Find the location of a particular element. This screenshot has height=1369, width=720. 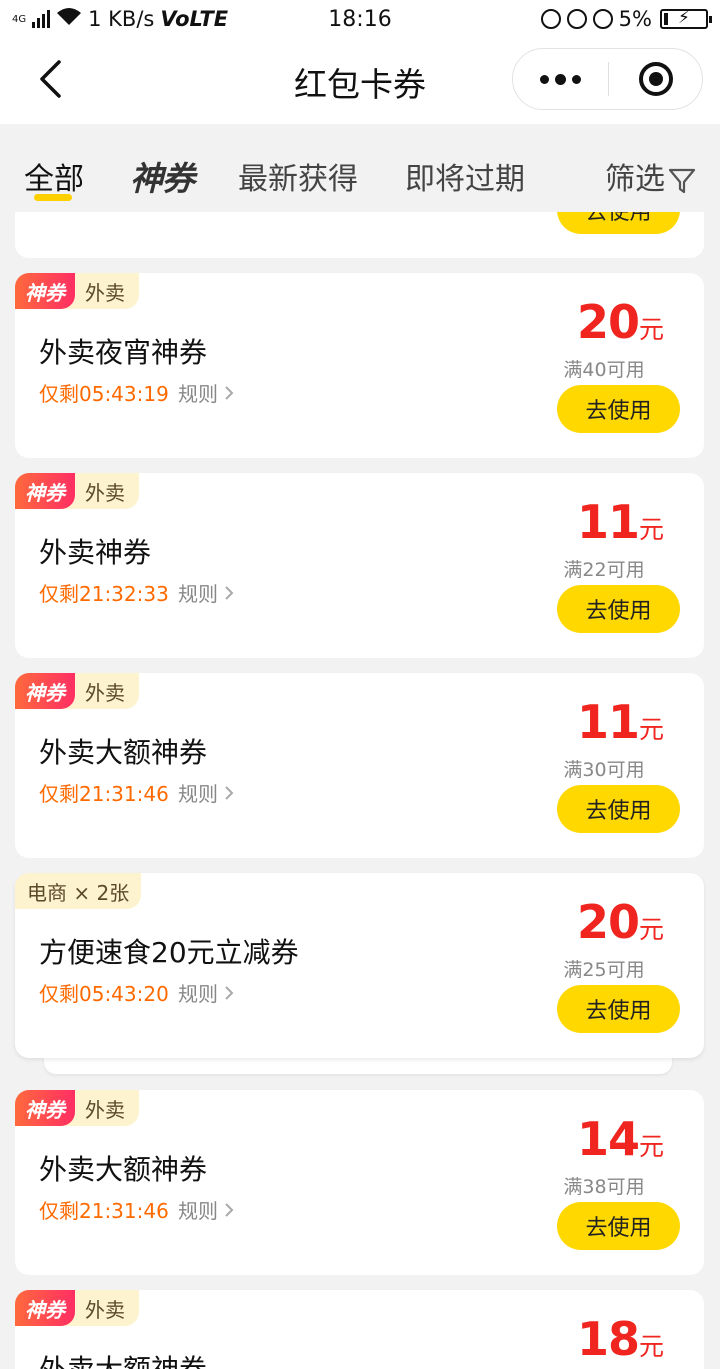

more-dots-icon is located at coordinates (544, 79).